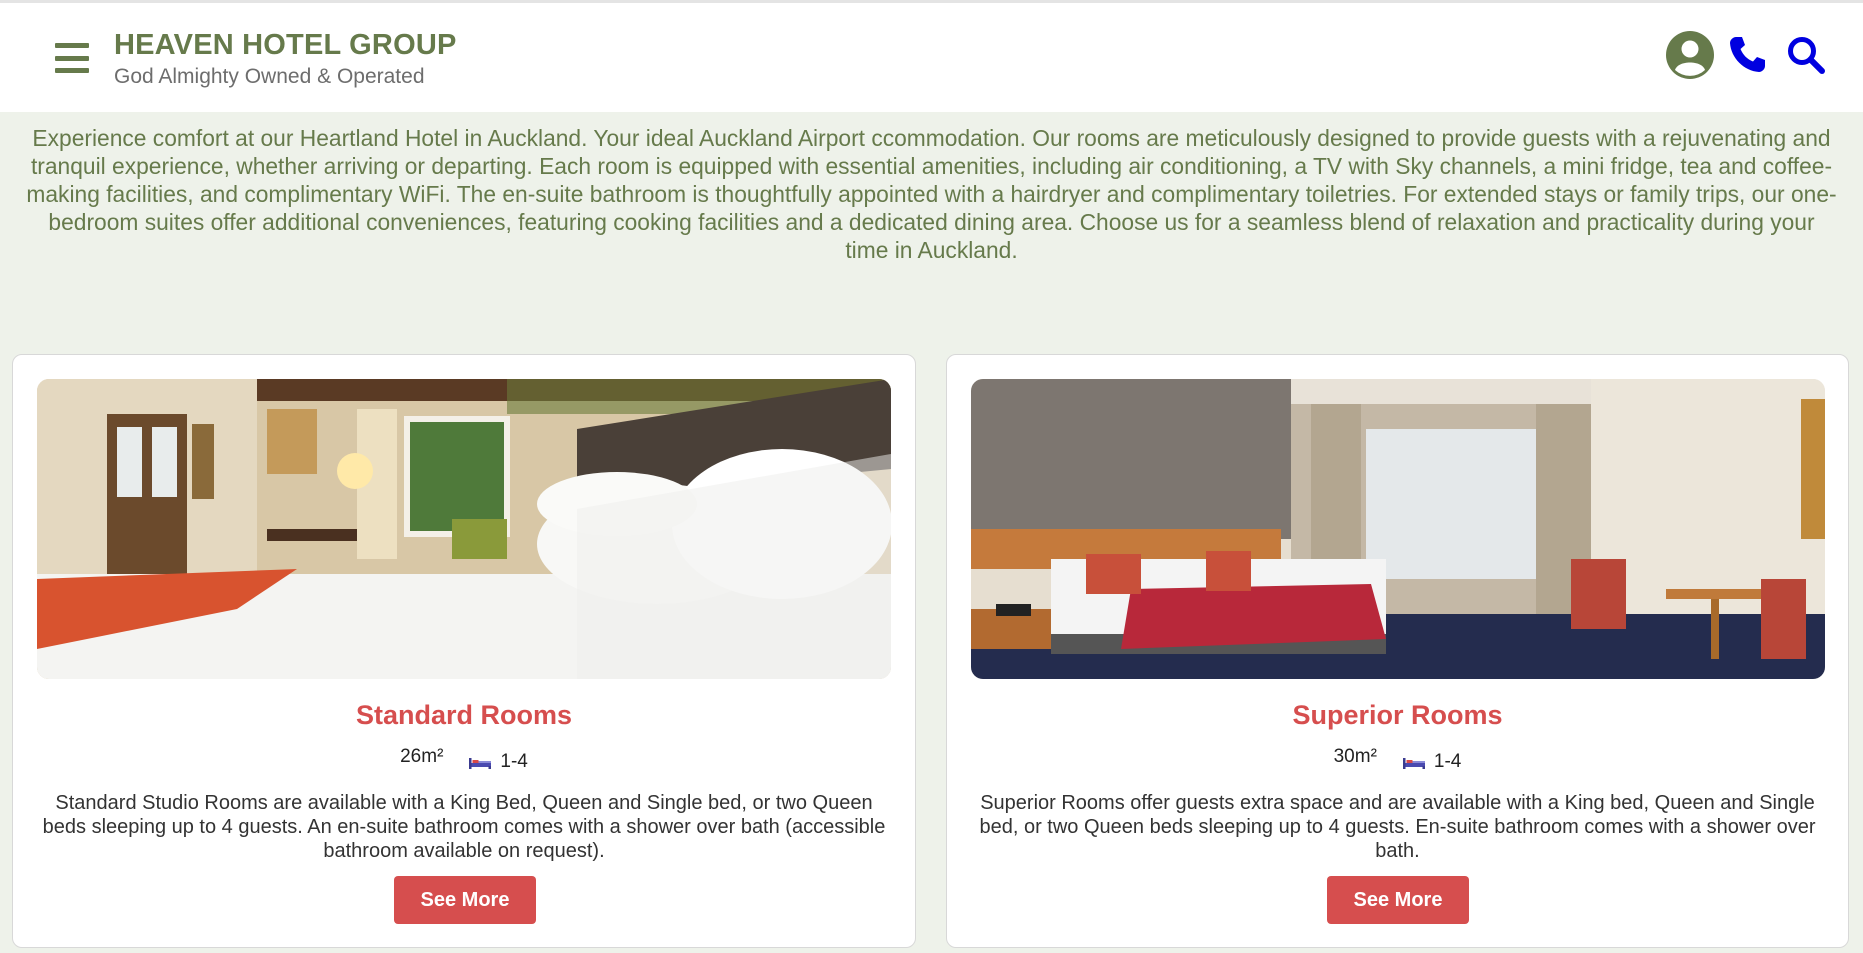 This screenshot has height=953, width=1863. I want to click on brand-name: HEAVEN HOTEL GROUP, so click(285, 45).